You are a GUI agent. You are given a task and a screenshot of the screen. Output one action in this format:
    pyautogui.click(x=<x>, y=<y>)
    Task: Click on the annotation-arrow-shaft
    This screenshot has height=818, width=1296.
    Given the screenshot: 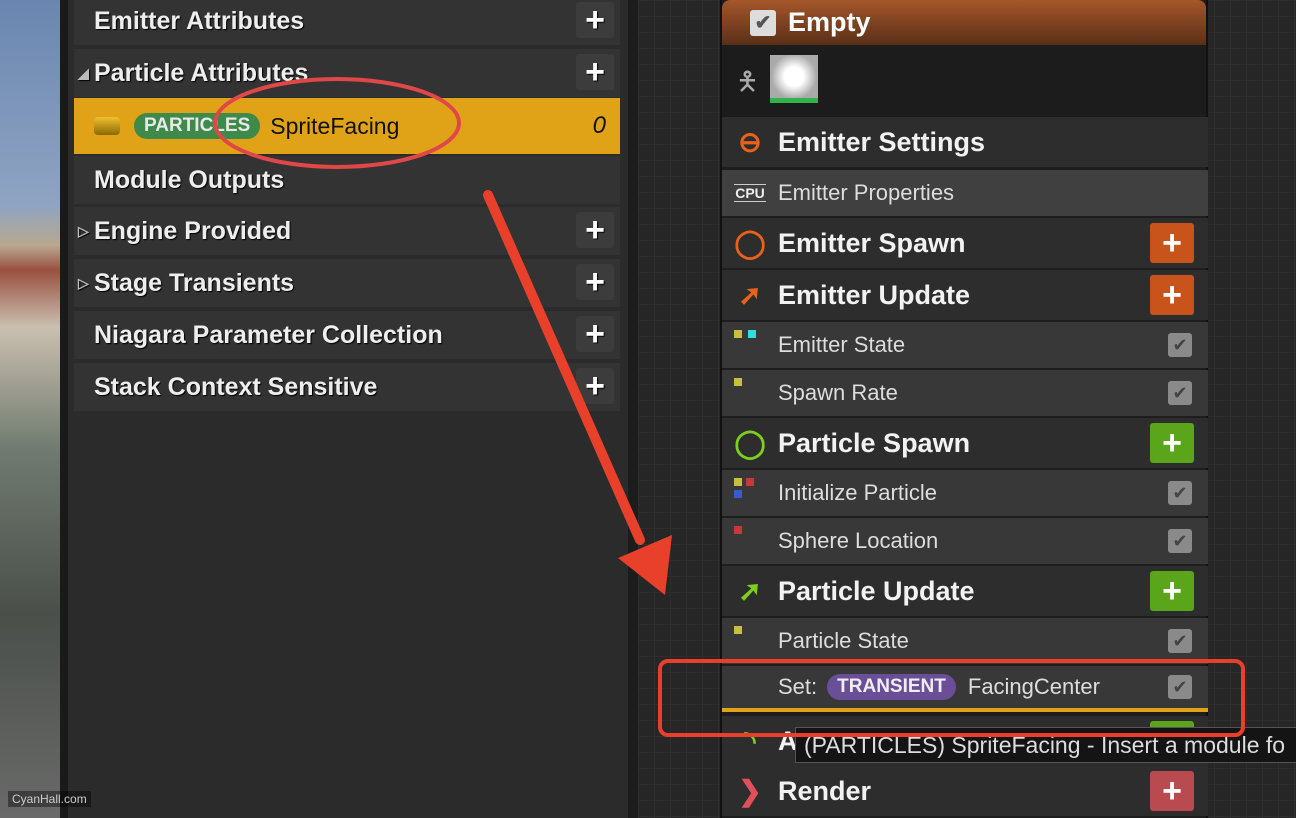 What is the action you would take?
    pyautogui.click(x=564, y=367)
    